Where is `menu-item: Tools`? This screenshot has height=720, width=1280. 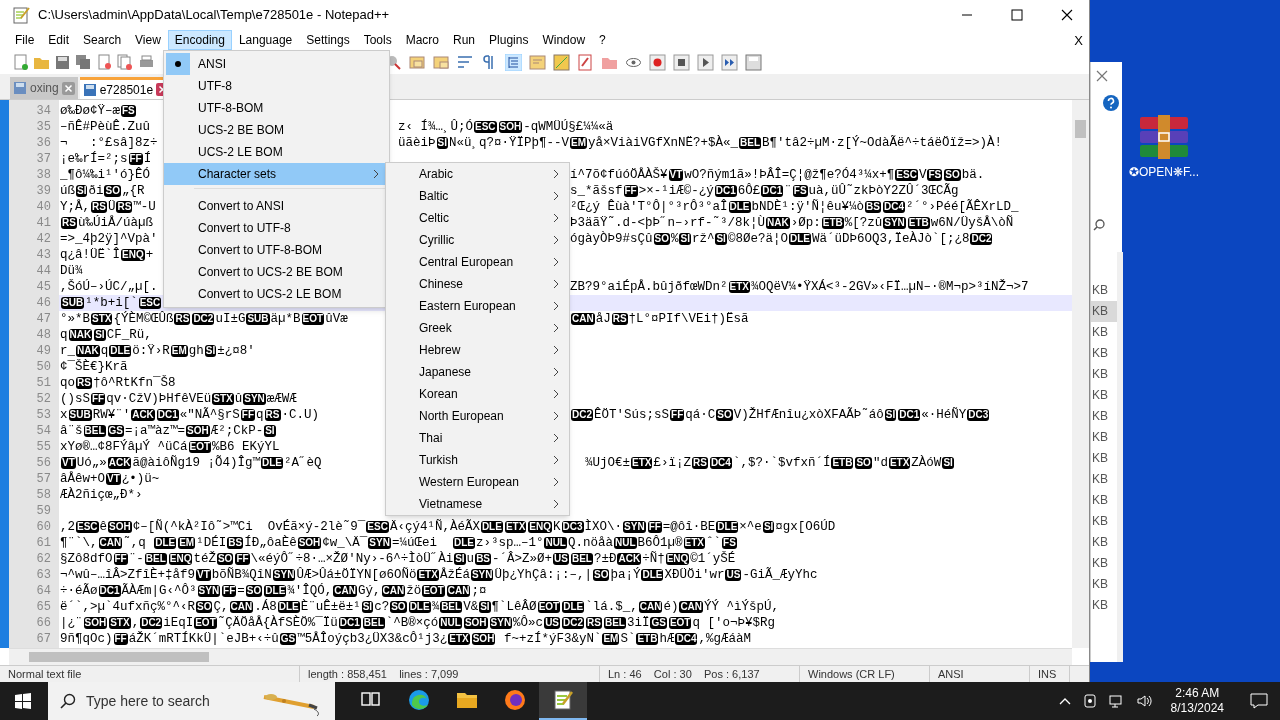 menu-item: Tools is located at coordinates (377, 40).